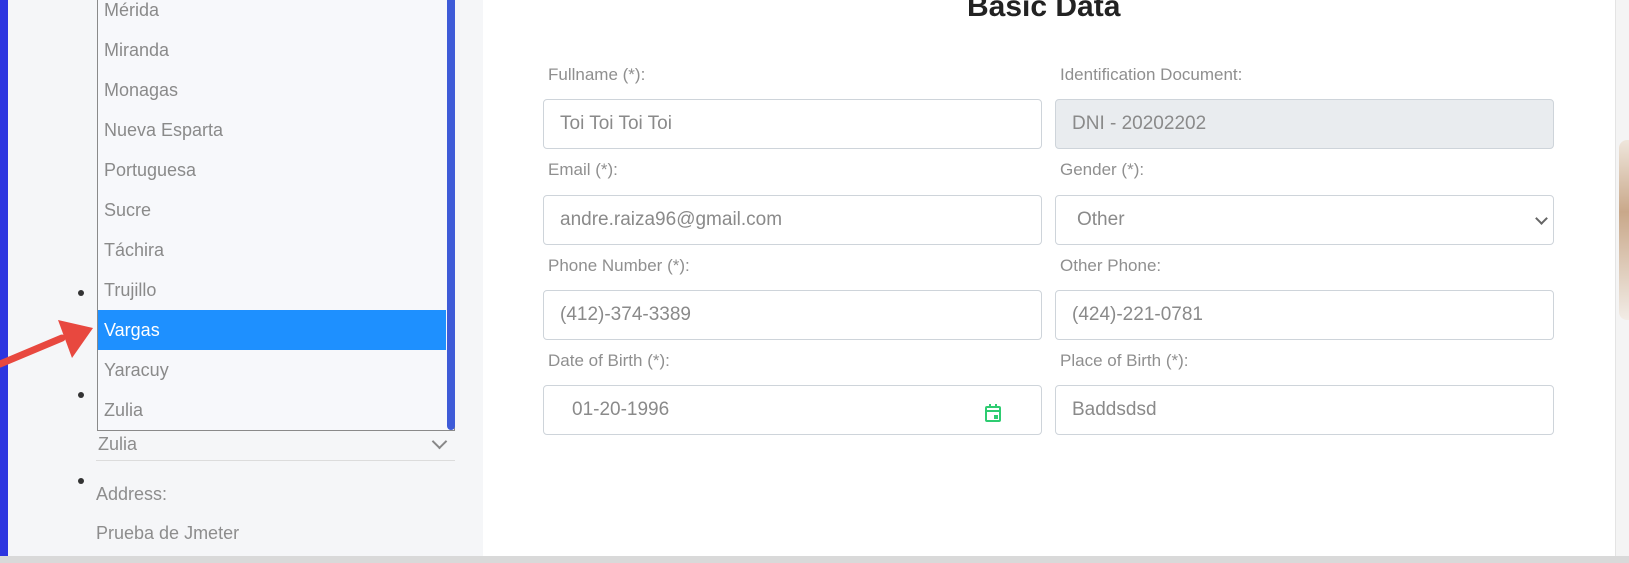 The image size is (1629, 563). Describe the element at coordinates (792, 315) in the screenshot. I see `phone-input: (412)-374-3389` at that location.